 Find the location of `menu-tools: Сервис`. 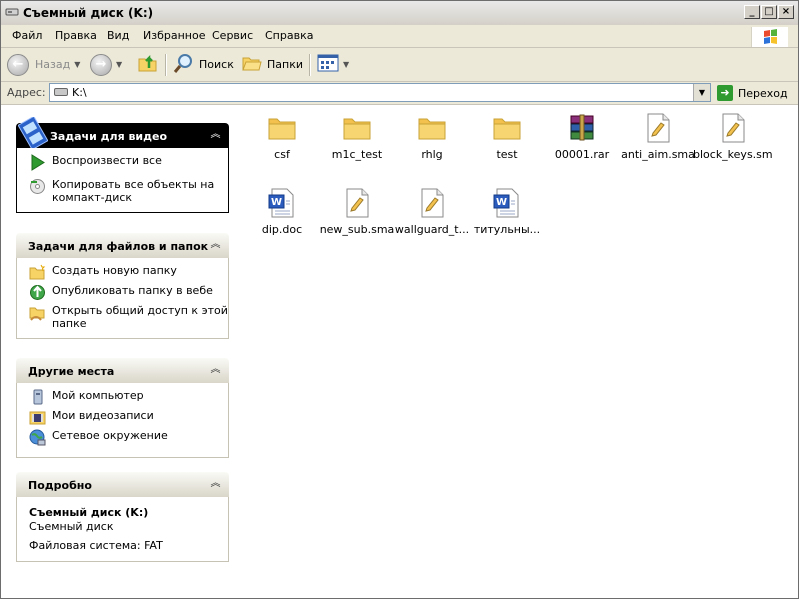

menu-tools: Сервис is located at coordinates (232, 35).